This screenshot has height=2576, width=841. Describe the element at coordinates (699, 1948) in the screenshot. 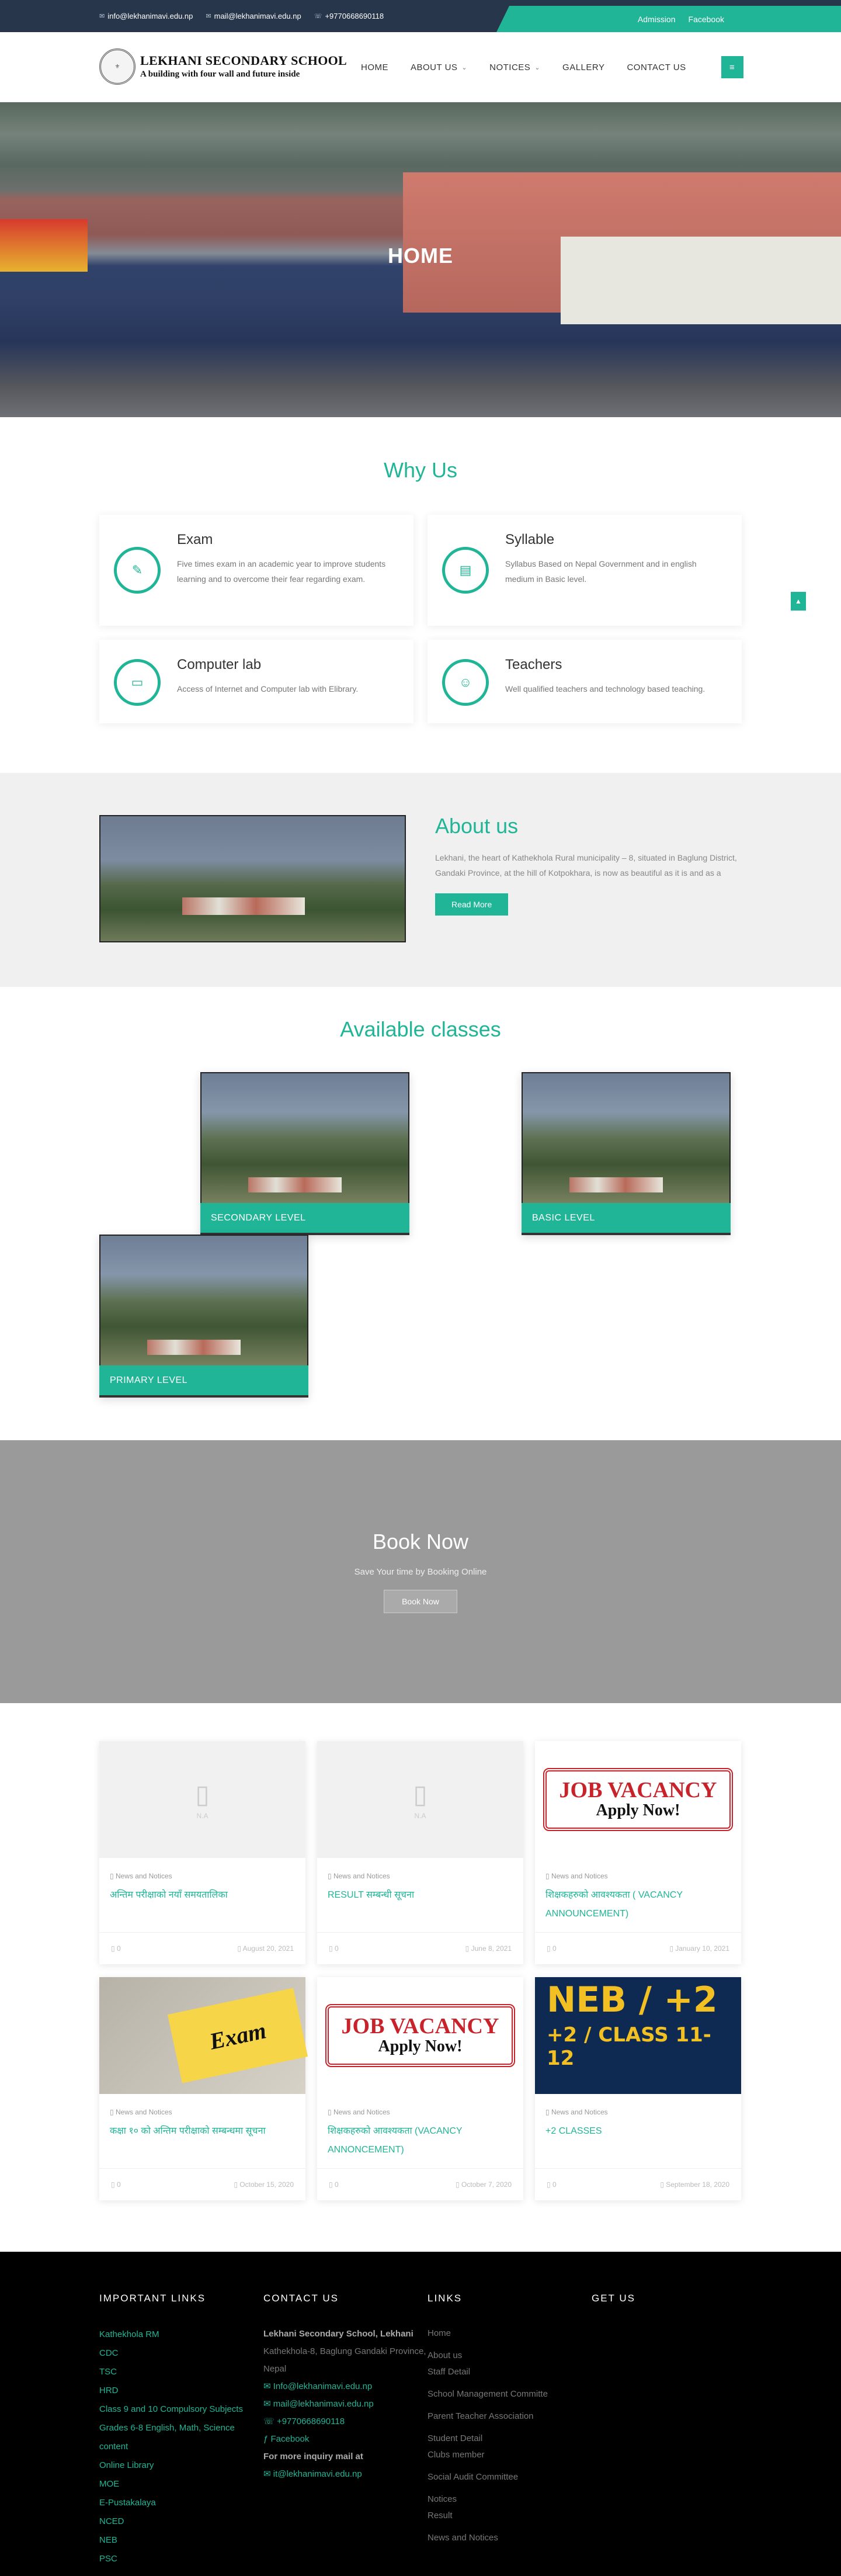

I see `news-date: ▯ January 10, 2021` at that location.